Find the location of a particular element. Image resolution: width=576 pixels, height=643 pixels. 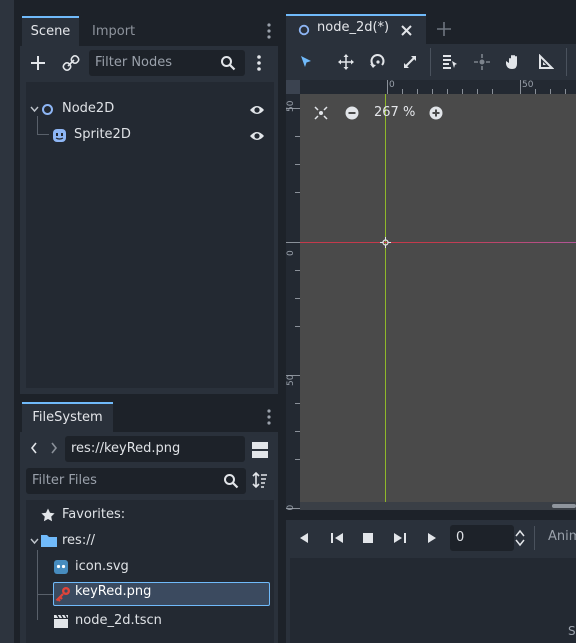

center-view-icon is located at coordinates (321, 113).